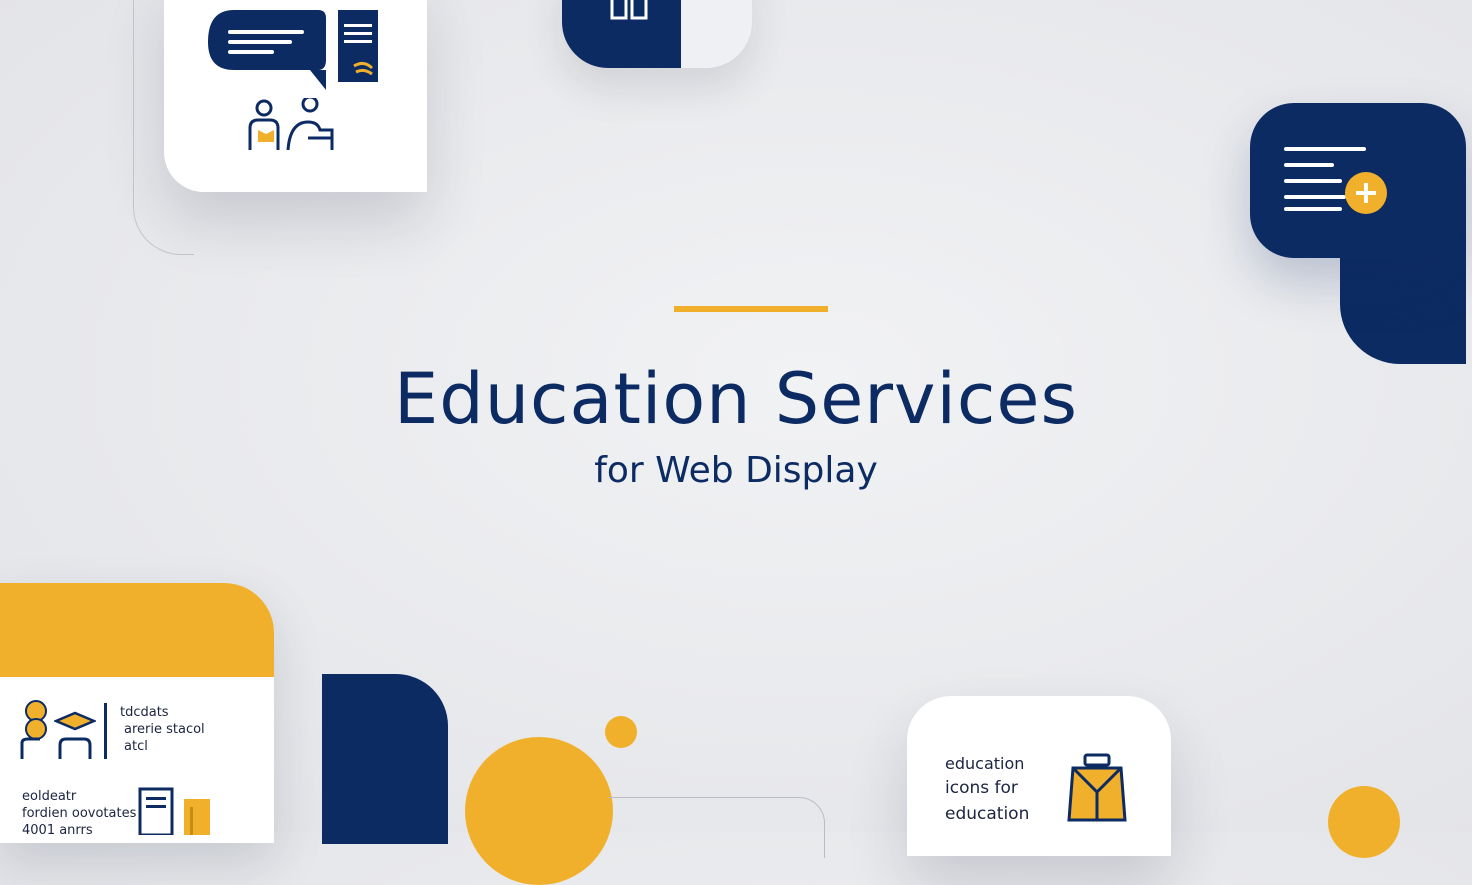  What do you see at coordinates (985, 763) in the screenshot?
I see `edu-line-1: education` at bounding box center [985, 763].